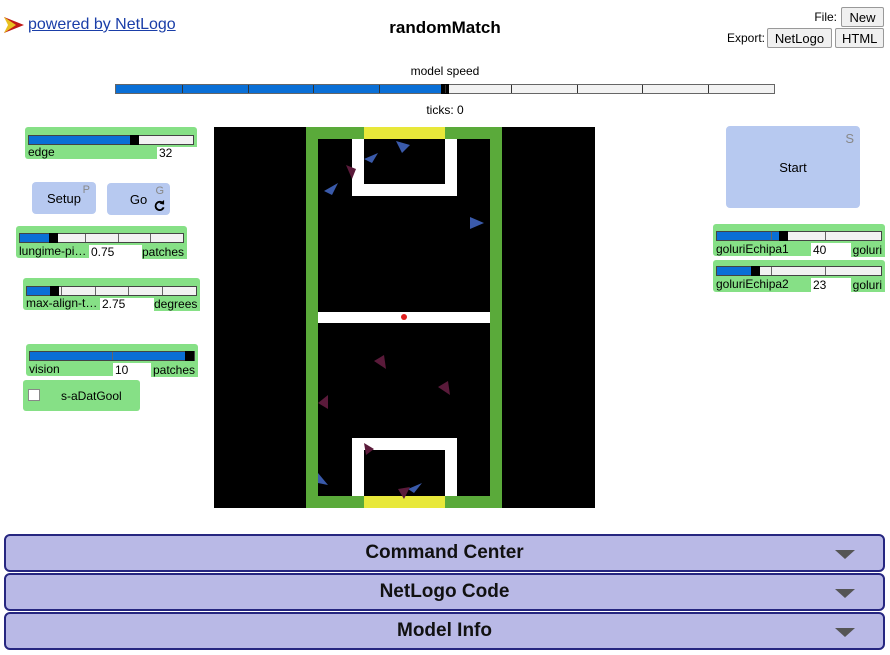  What do you see at coordinates (174, 370) in the screenshot?
I see `vision-slider-unit: patches` at bounding box center [174, 370].